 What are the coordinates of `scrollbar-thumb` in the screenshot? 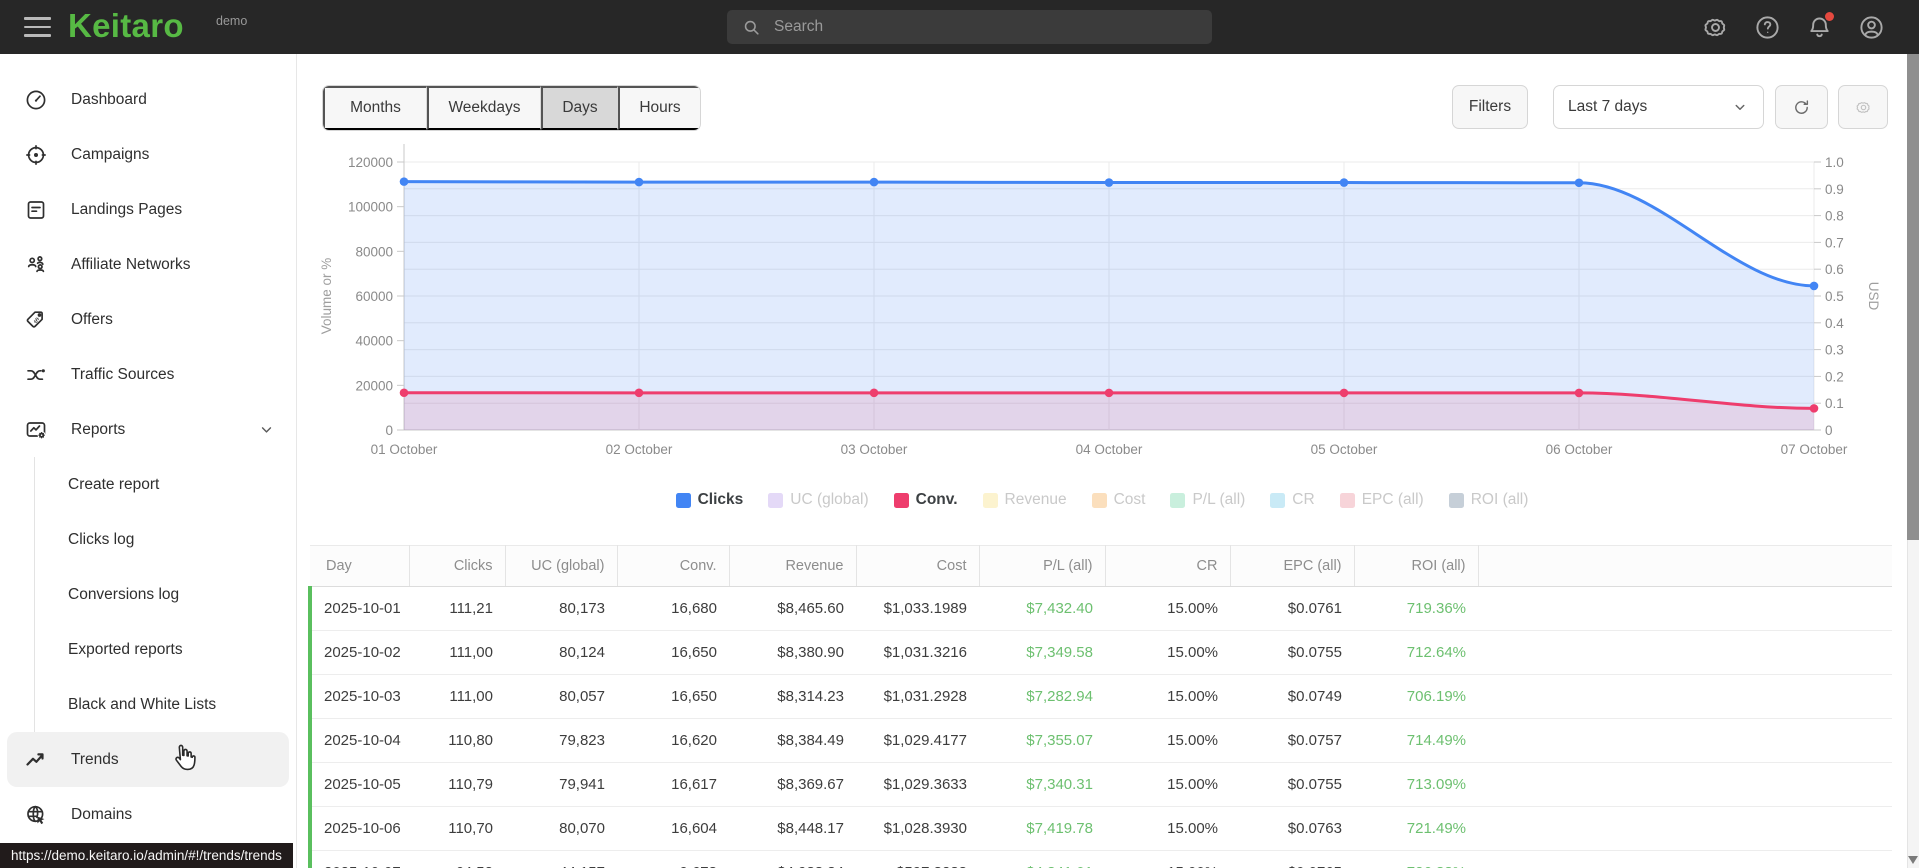 It's located at (1913, 297).